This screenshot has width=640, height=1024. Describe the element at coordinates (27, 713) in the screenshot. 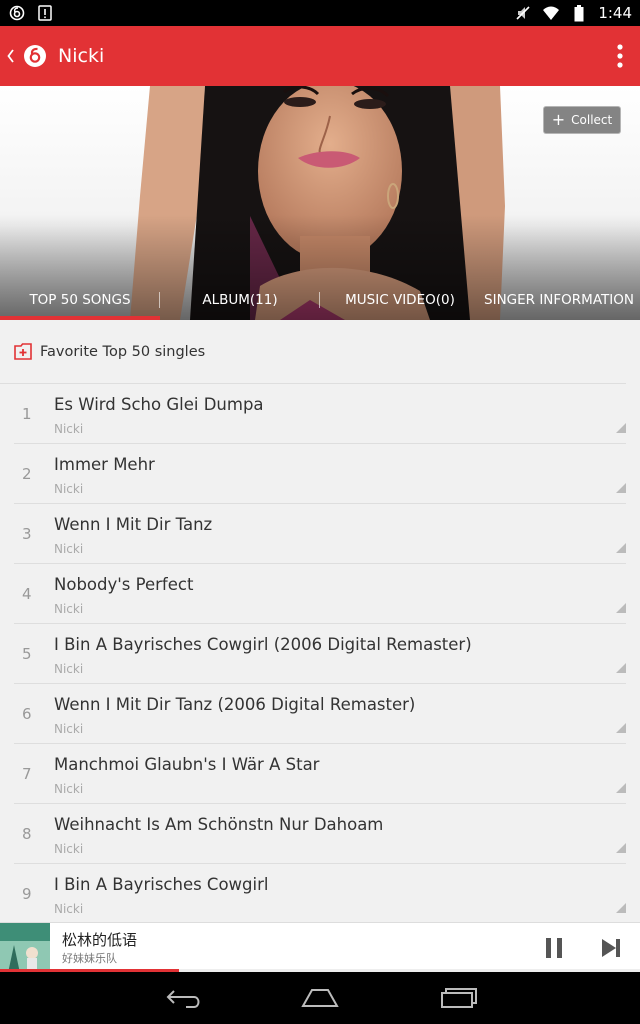

I see `song-number: 6` at that location.